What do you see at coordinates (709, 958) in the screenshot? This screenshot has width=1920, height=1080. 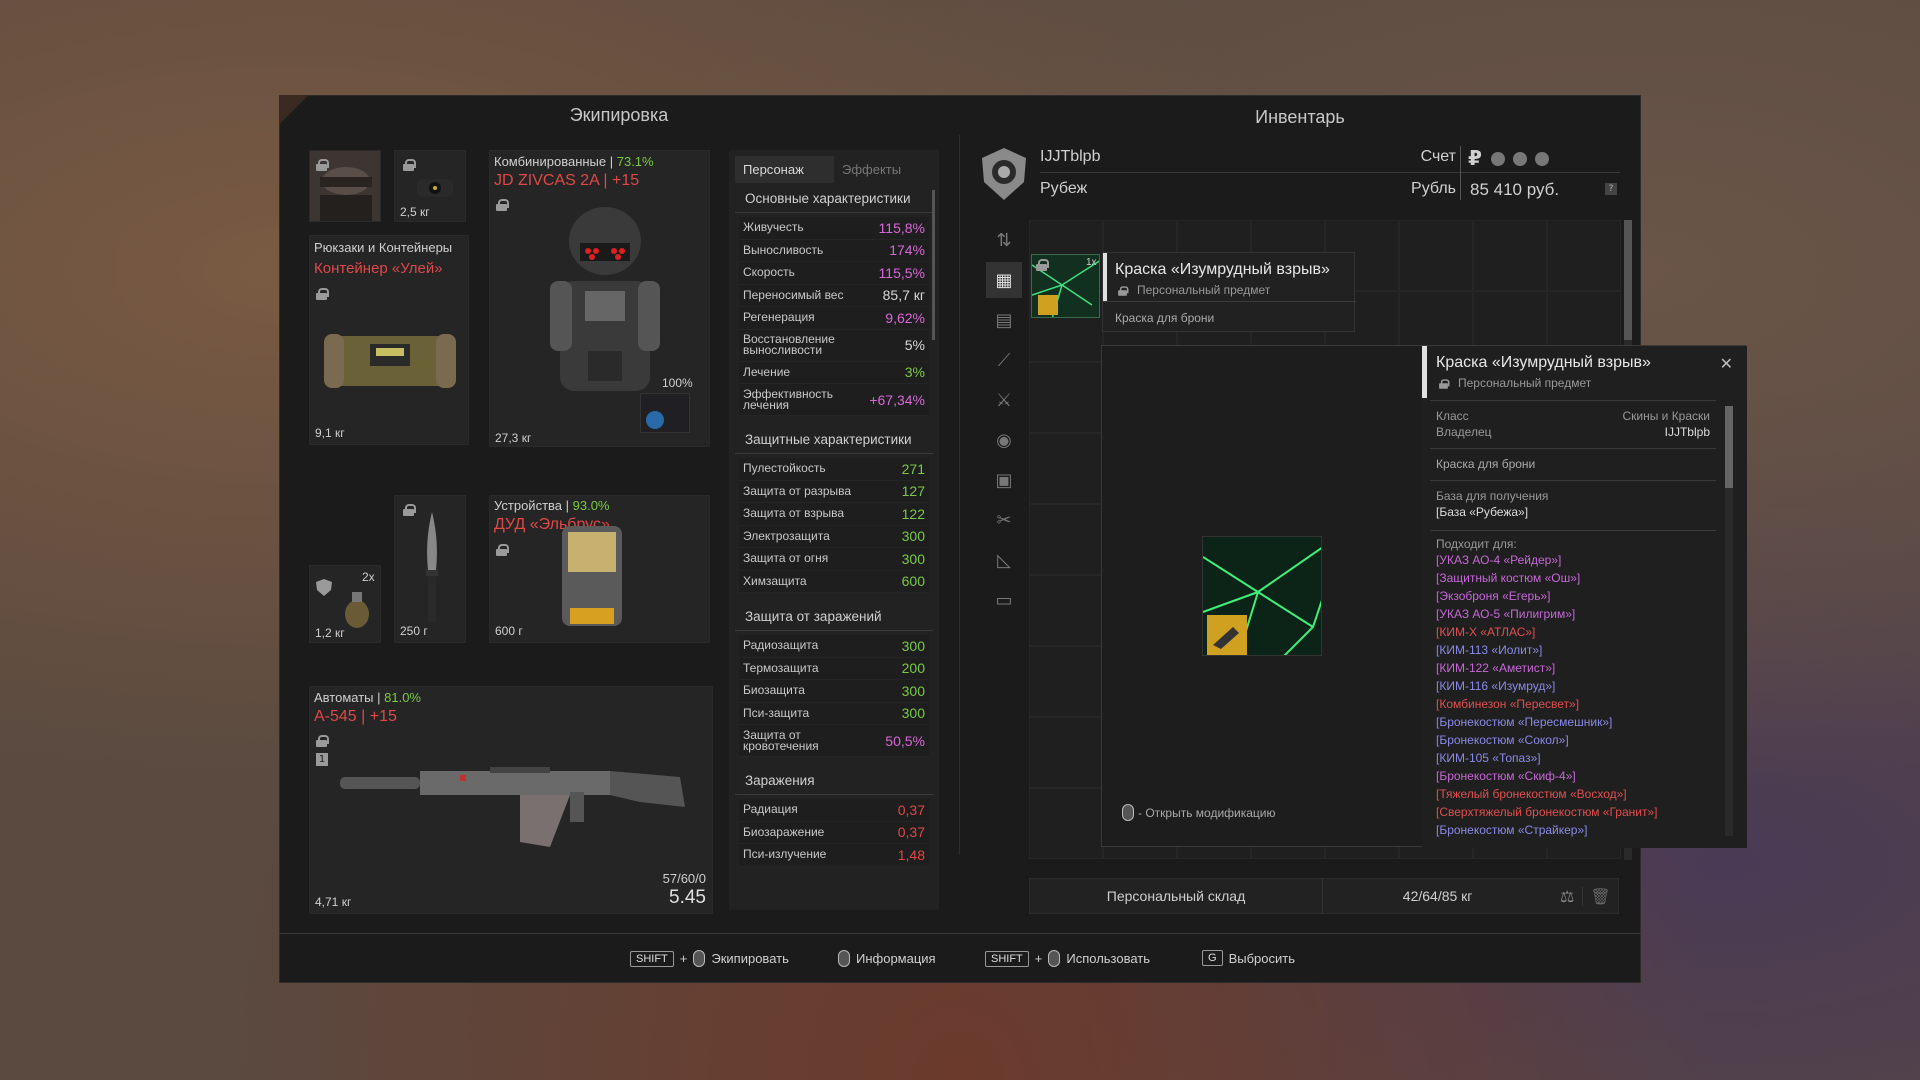 I see `equip-hint: SHIFT + Экипировать` at bounding box center [709, 958].